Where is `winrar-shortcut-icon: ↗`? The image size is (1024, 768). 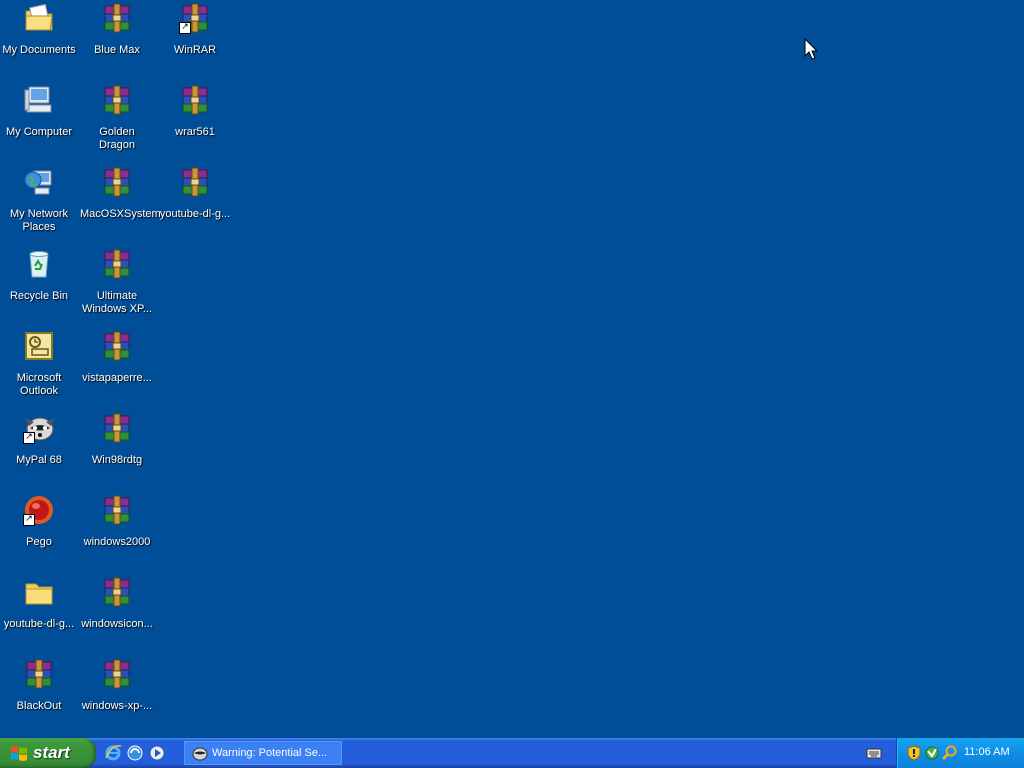
winrar-shortcut-icon: ↗ is located at coordinates (195, 18).